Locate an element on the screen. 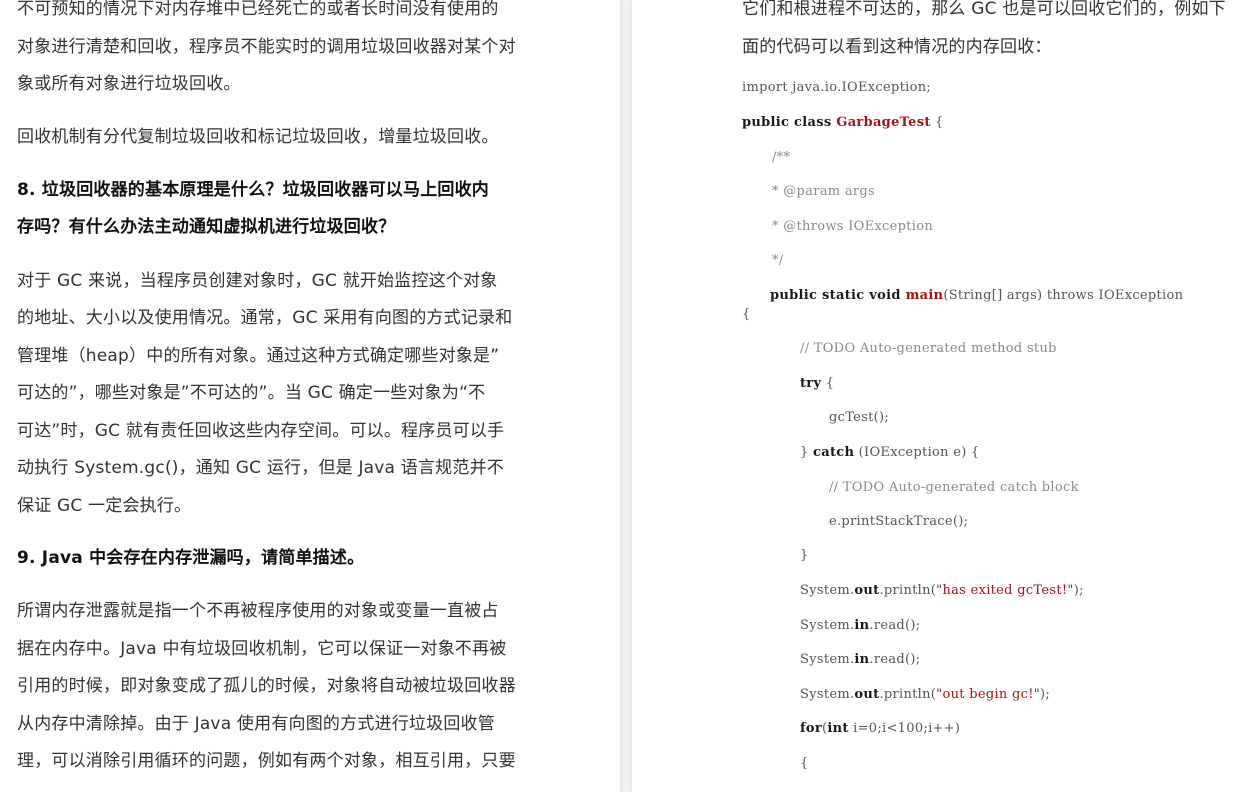 This screenshot has height=792, width=1248. code-line: */ is located at coordinates (777, 260).